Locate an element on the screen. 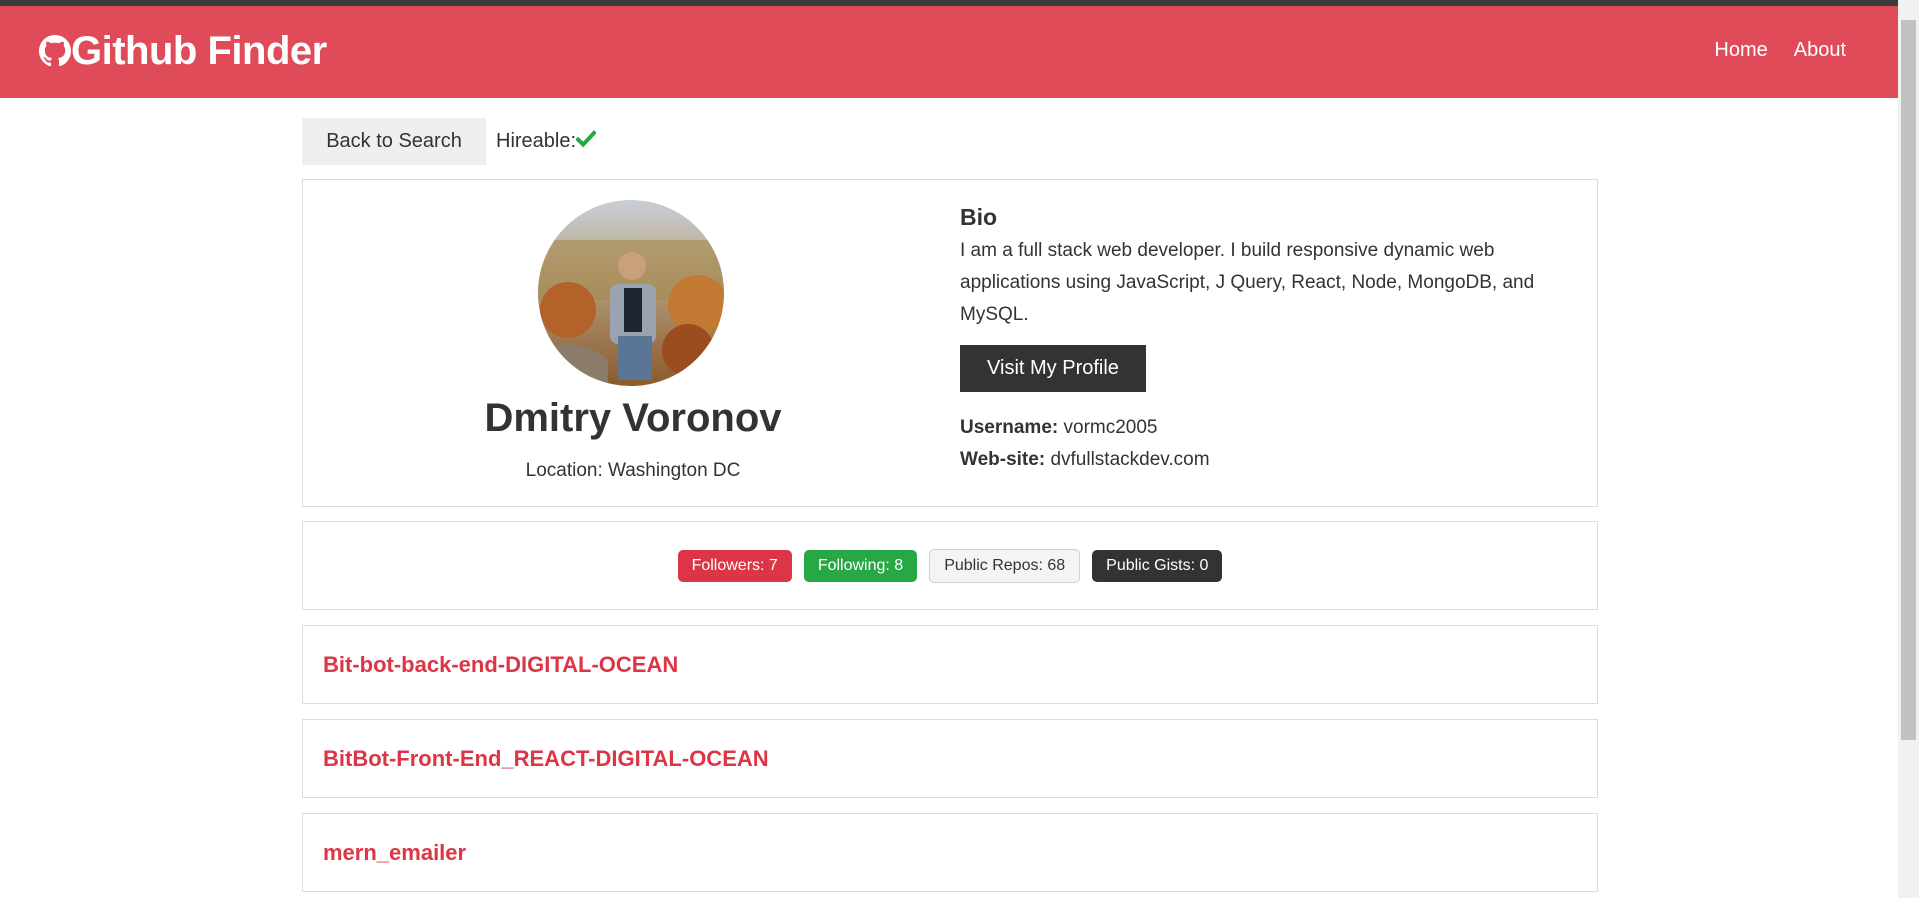  profile-left-column: Dmitry Voronov Location: Washington DC is located at coordinates (633, 343).